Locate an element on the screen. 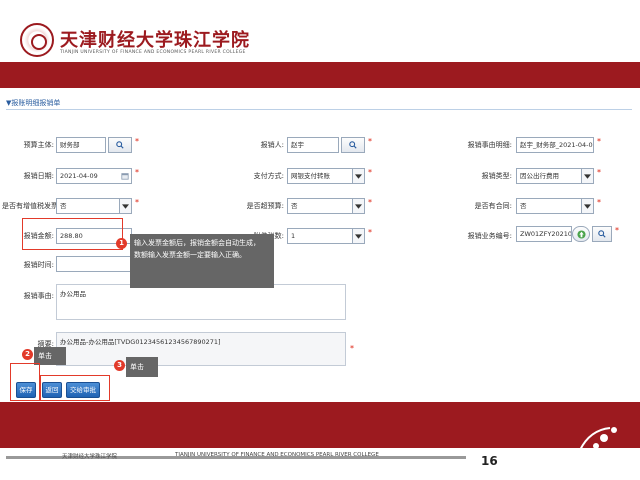  vat-label: 是否有增值税发票: is located at coordinates (31, 206).